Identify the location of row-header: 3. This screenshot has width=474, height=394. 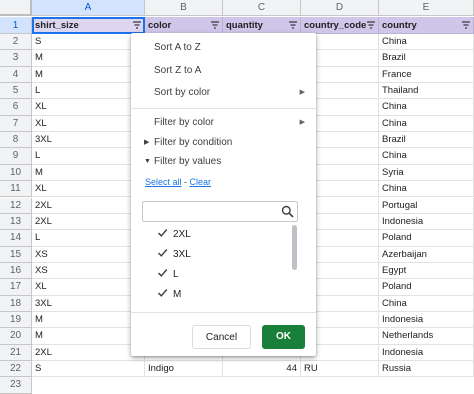
(16, 58).